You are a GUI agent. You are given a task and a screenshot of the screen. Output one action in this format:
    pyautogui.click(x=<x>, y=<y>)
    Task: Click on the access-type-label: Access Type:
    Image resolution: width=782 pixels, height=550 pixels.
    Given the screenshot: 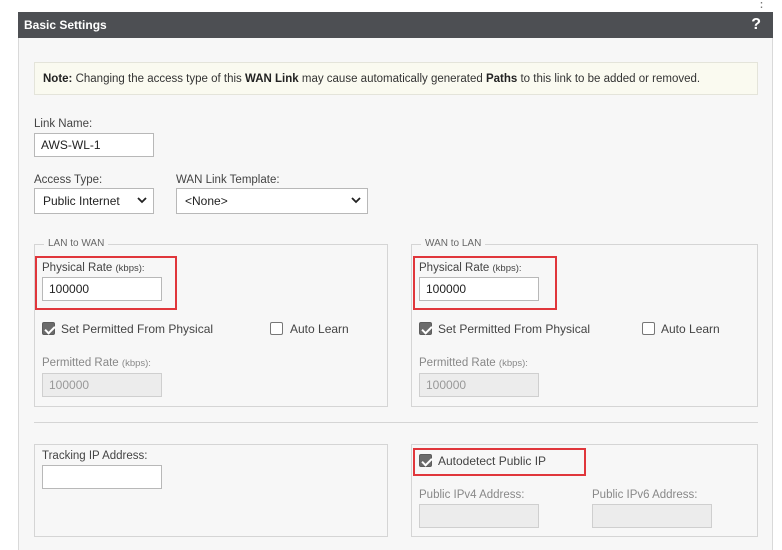 What is the action you would take?
    pyautogui.click(x=68, y=180)
    